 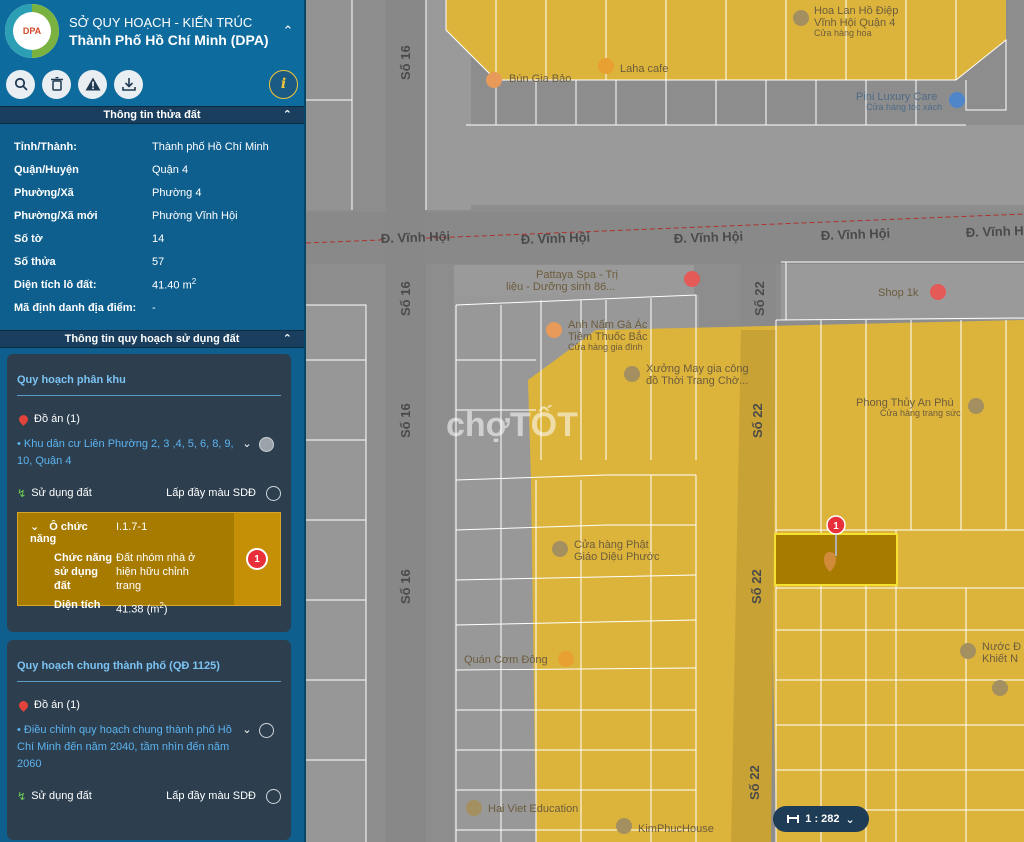 What do you see at coordinates (89, 261) in the screenshot?
I see `info-row-parcel: Số thửa 57` at bounding box center [89, 261].